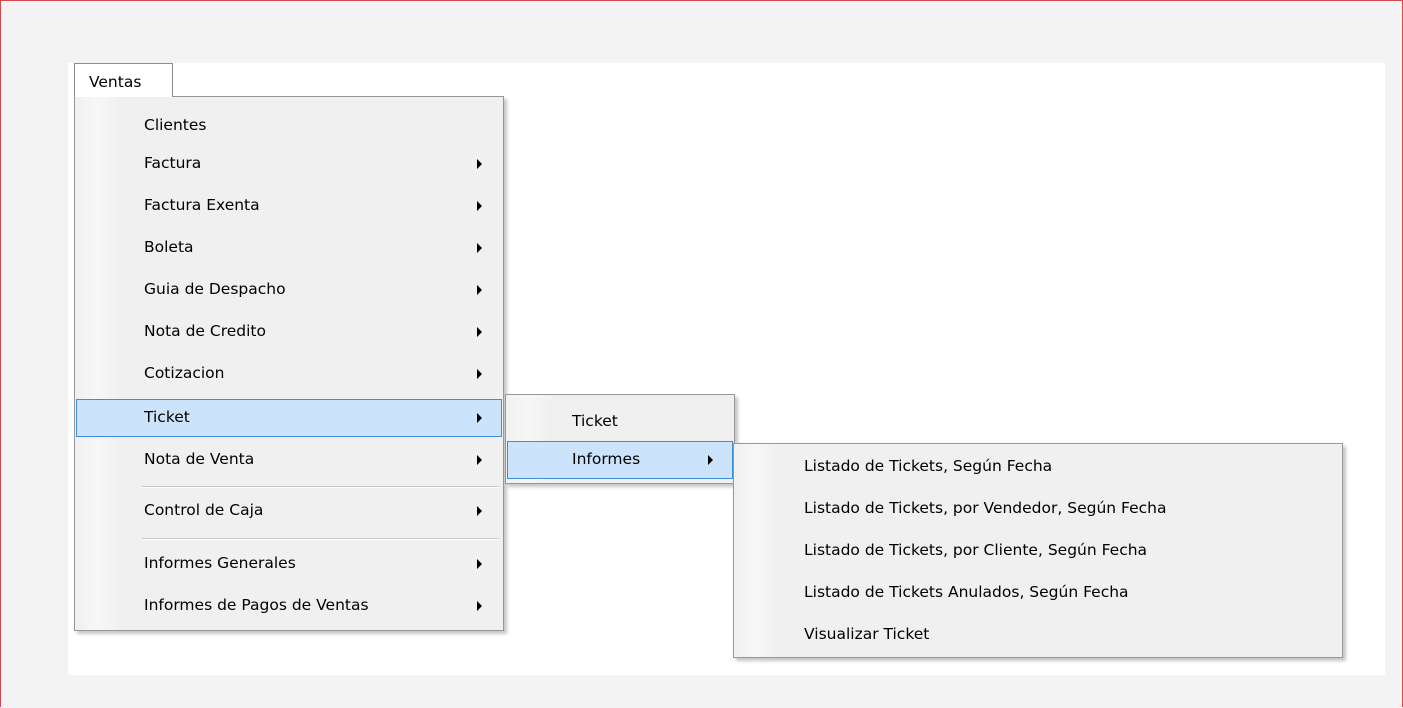 The width and height of the screenshot is (1403, 708). What do you see at coordinates (169, 247) in the screenshot?
I see `menu-item-label: Boleta` at bounding box center [169, 247].